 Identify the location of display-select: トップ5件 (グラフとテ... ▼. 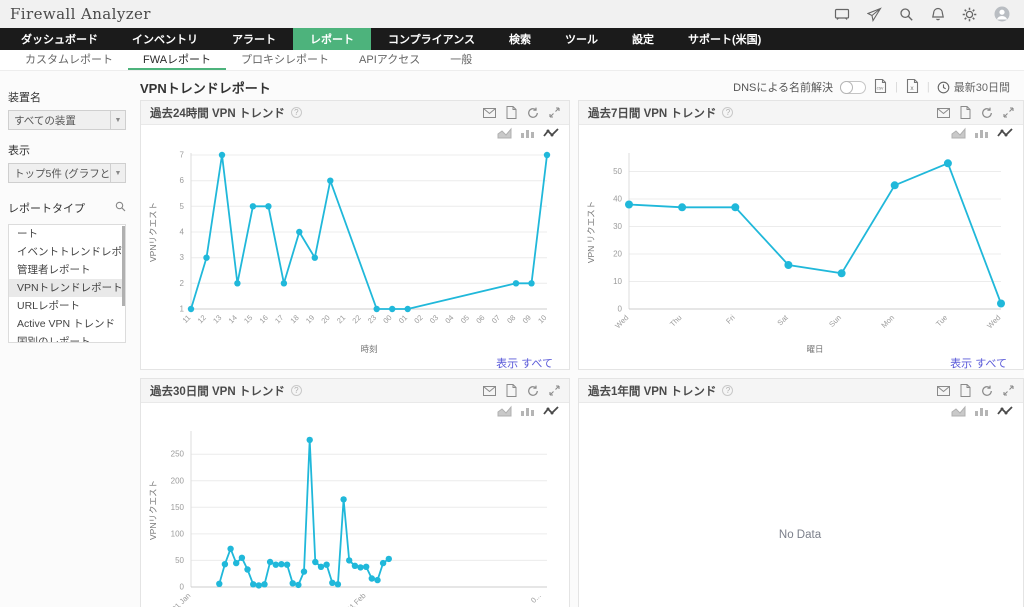
(67, 173).